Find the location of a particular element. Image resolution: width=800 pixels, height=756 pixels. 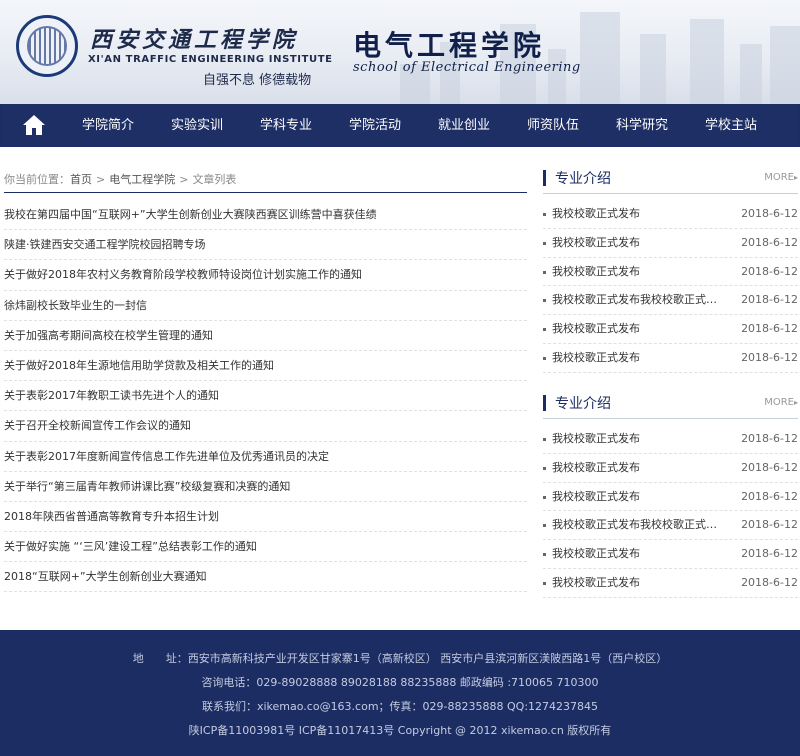

breadcrumb-home-link: 首页 is located at coordinates (81, 179).